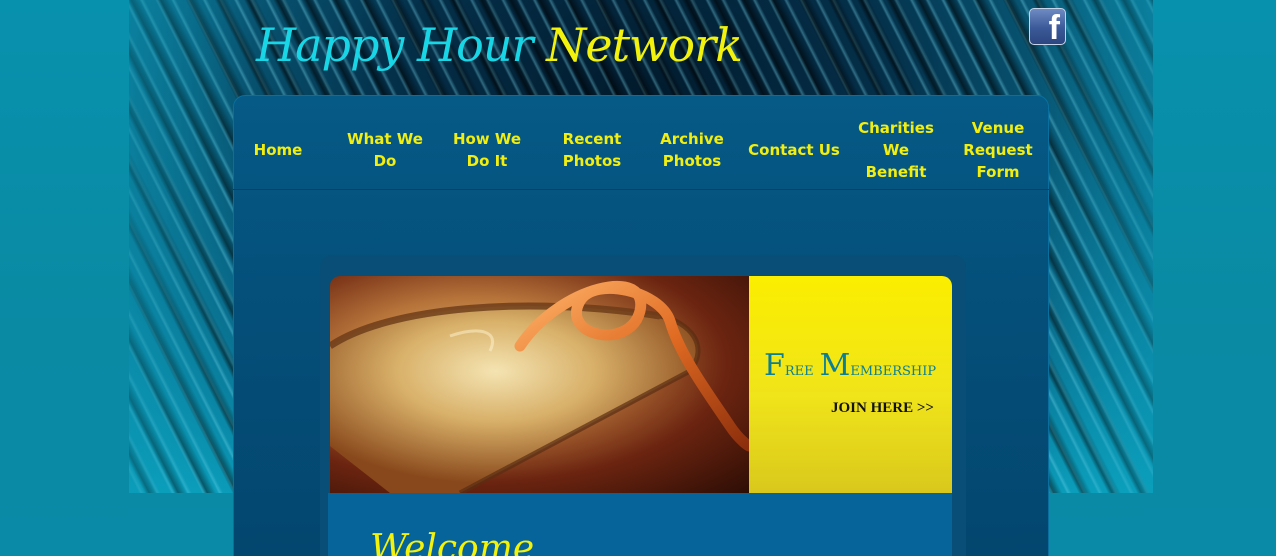  Describe the element at coordinates (487, 150) in the screenshot. I see `nav-item-how-we-do-it: How We Do It` at that location.